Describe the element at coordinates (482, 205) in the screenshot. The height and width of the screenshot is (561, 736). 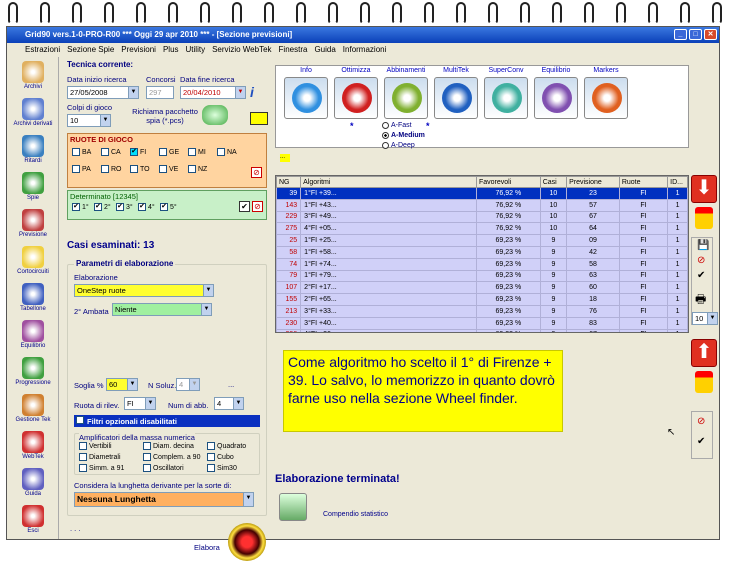
I see `table-row: 143 1°FI +43... 76,92 % 10 57 FI 1` at that location.